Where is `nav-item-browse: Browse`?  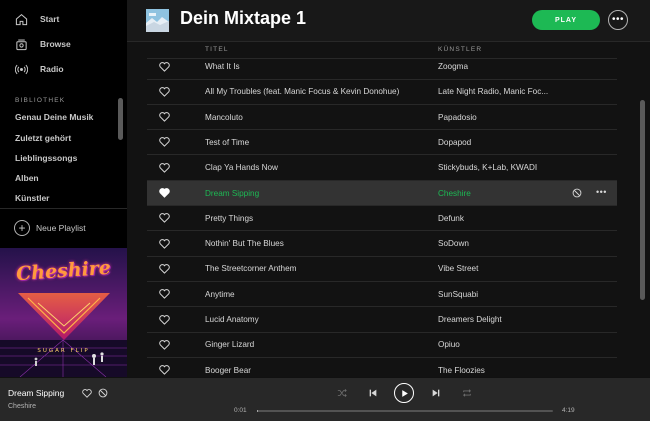 nav-item-browse: Browse is located at coordinates (42, 44).